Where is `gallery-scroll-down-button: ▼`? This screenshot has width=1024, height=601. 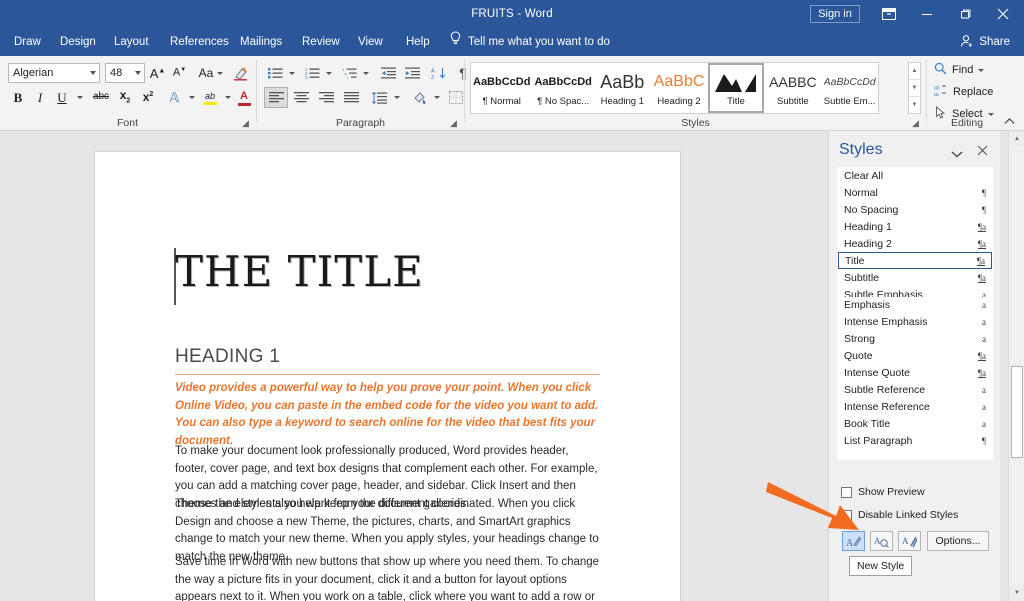 gallery-scroll-down-button: ▼ is located at coordinates (914, 88).